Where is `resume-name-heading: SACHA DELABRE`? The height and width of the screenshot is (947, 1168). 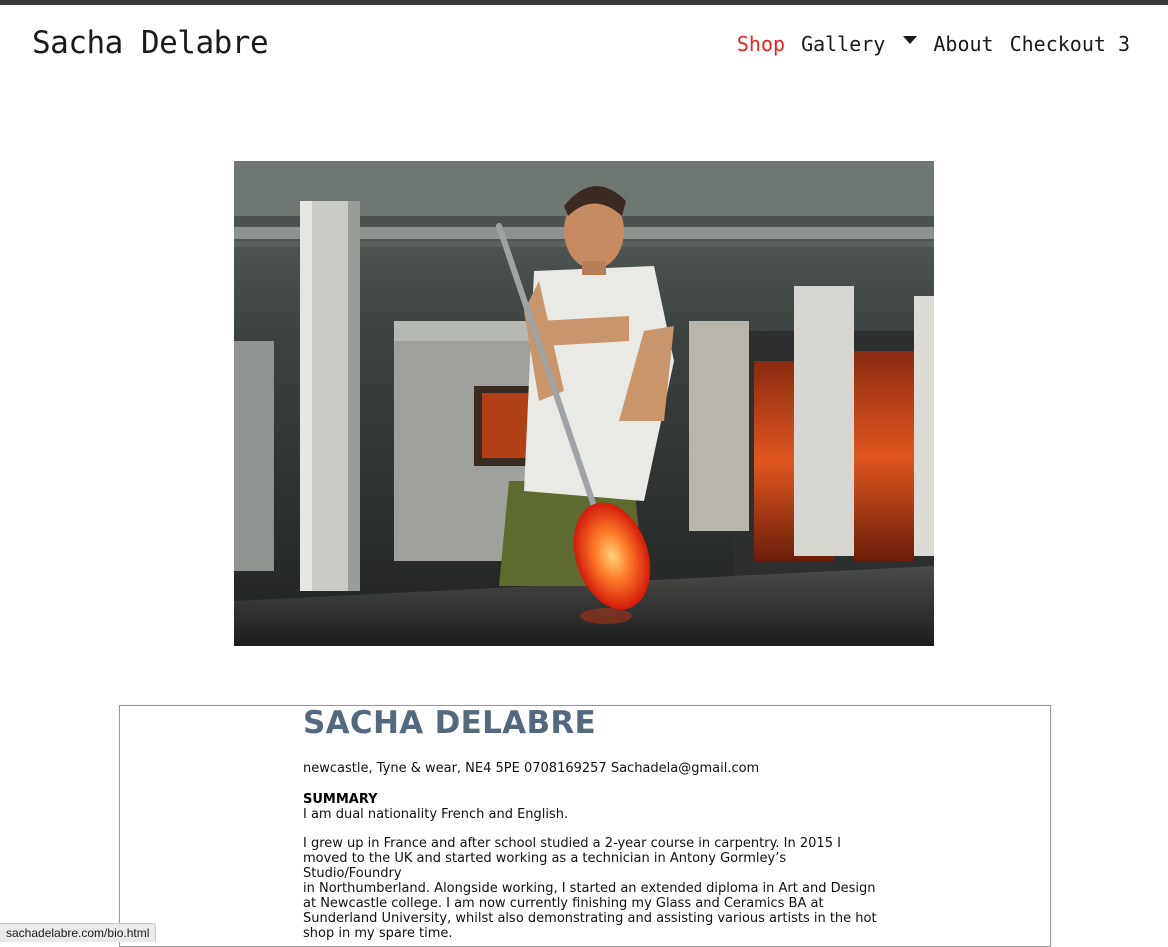 resume-name-heading: SACHA DELABRE is located at coordinates (450, 723).